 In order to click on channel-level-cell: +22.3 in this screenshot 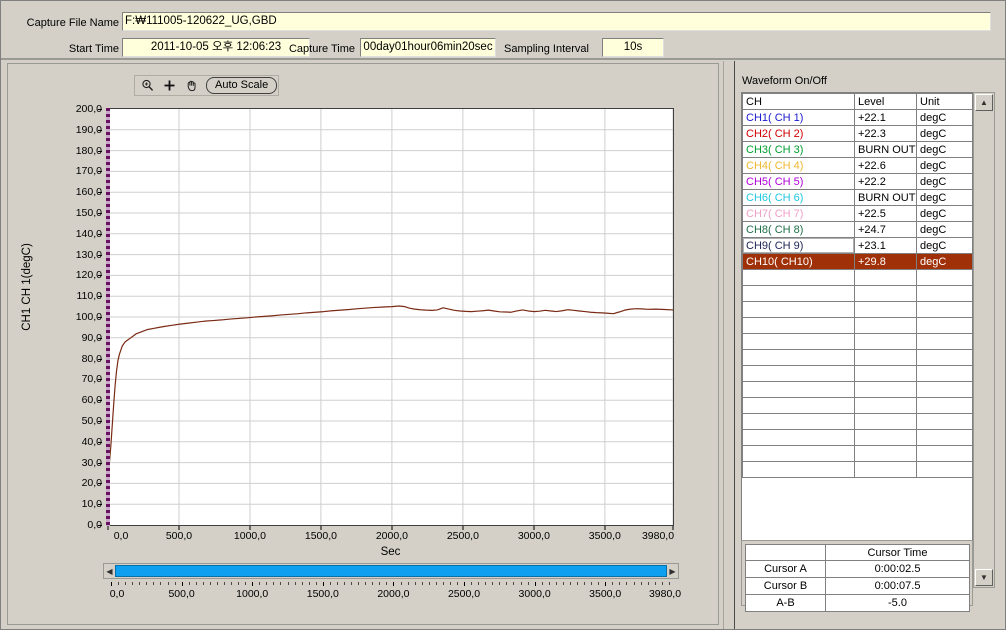, I will do `click(885, 133)`.